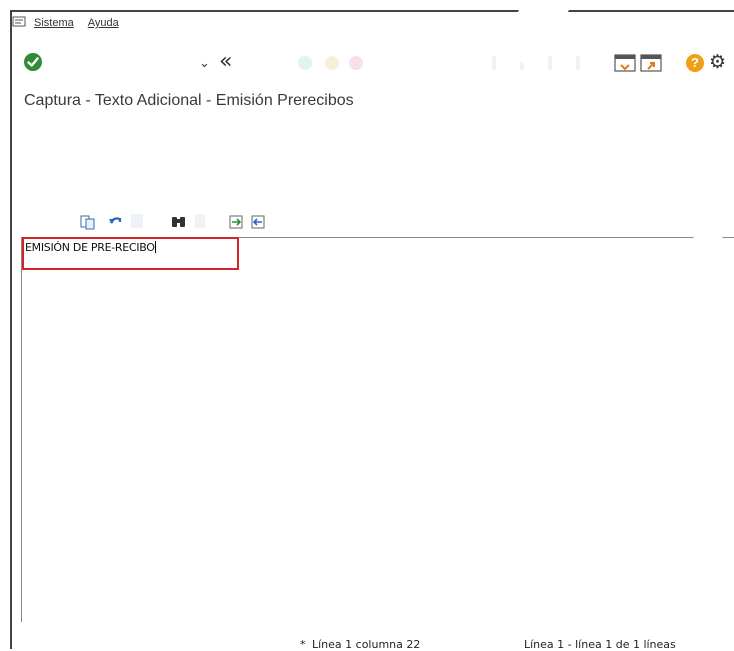 This screenshot has height=651, width=734. What do you see at coordinates (550, 63) in the screenshot?
I see `page-icon` at bounding box center [550, 63].